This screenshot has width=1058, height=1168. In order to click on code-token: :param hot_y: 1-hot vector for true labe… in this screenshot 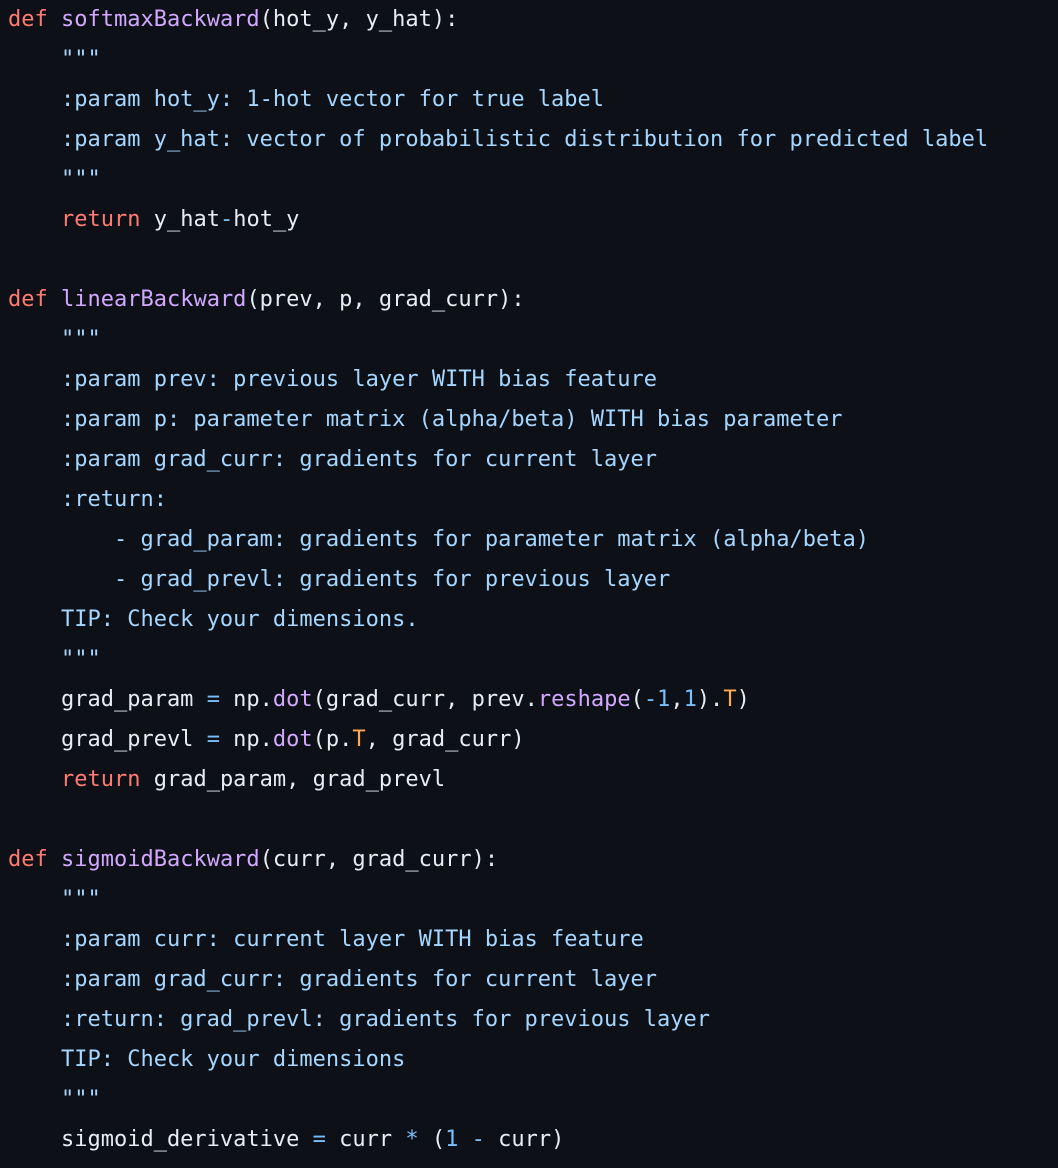, I will do `click(306, 99)`.